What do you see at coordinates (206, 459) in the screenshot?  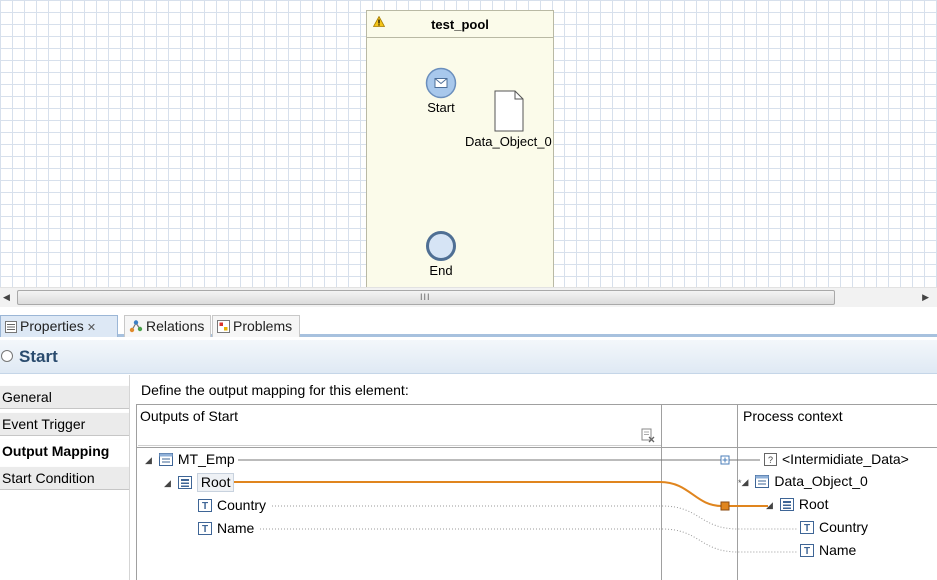 I see `tree-node-label: MT_Emp` at bounding box center [206, 459].